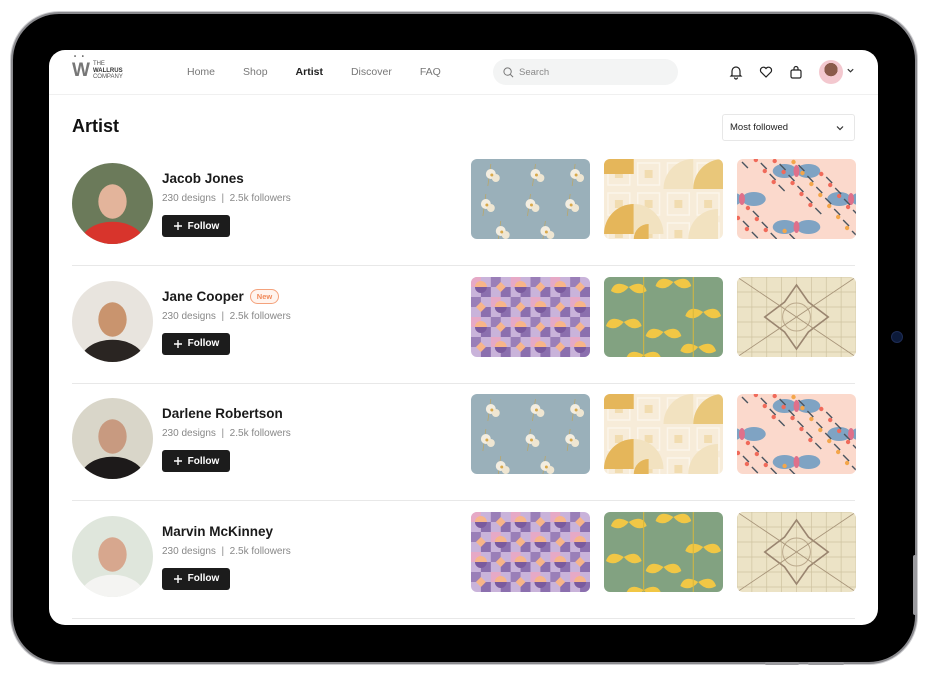 The height and width of the screenshot is (674, 927). I want to click on side-button, so click(915, 585).